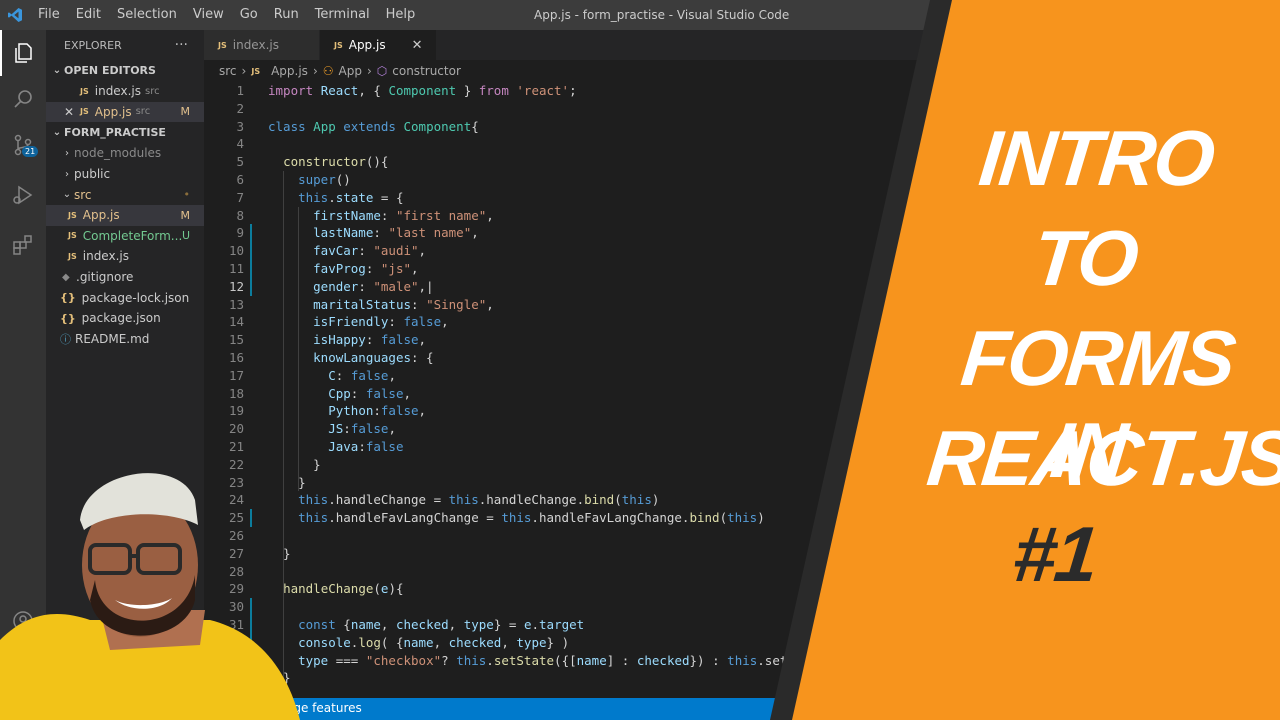 The width and height of the screenshot is (1280, 720). I want to click on code-line: 27 }, so click(742, 554).